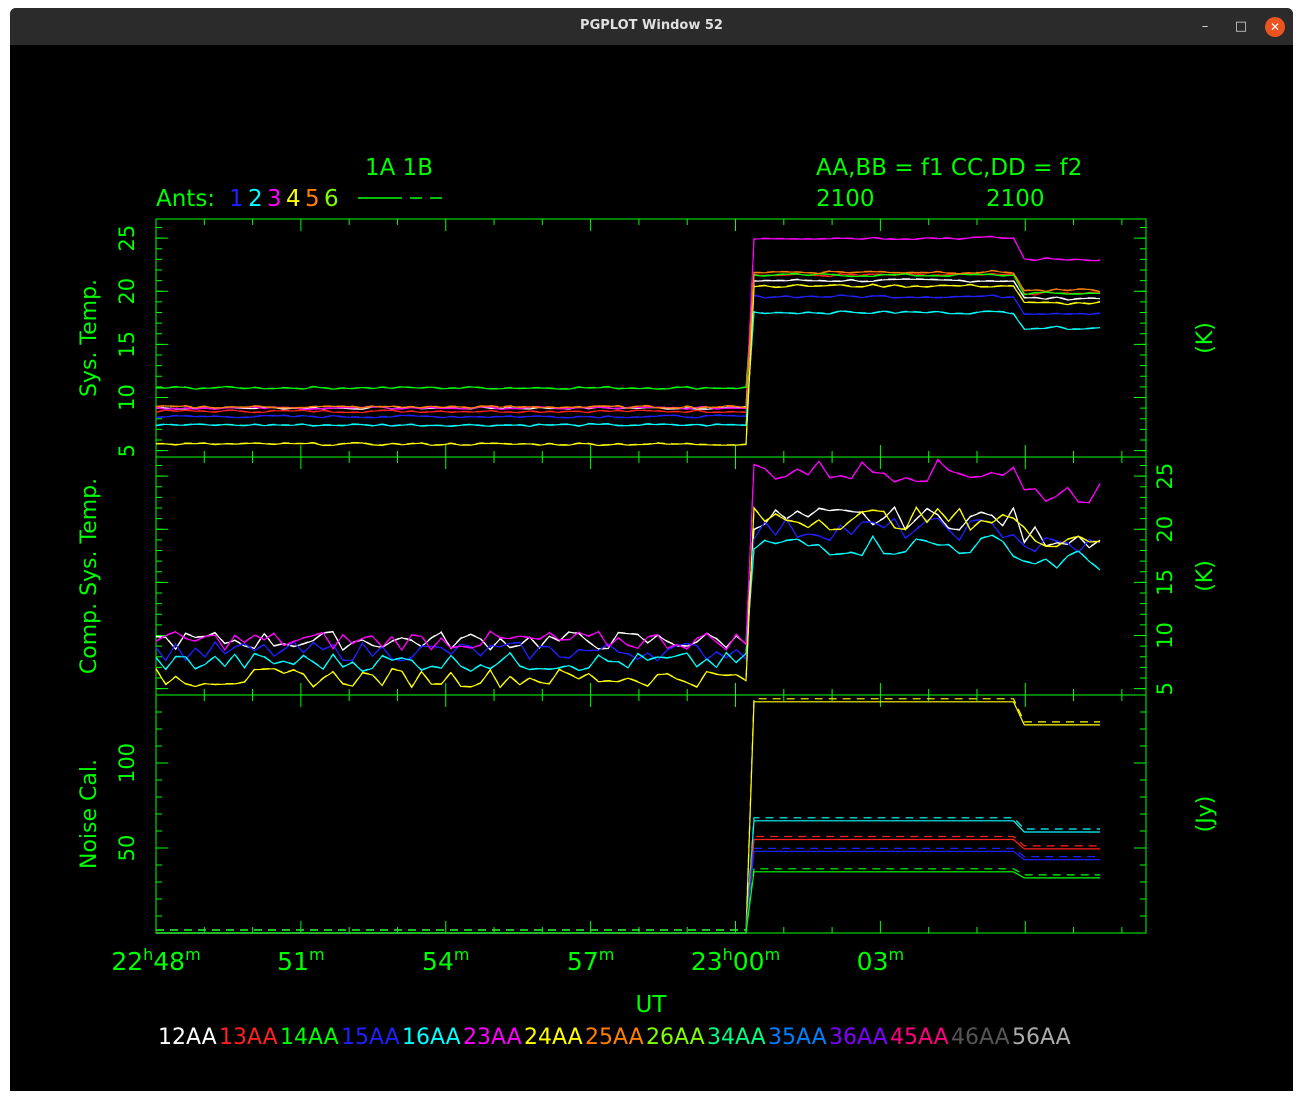 The width and height of the screenshot is (1303, 1100). What do you see at coordinates (1275, 27) in the screenshot?
I see `close-icon: ✕` at bounding box center [1275, 27].